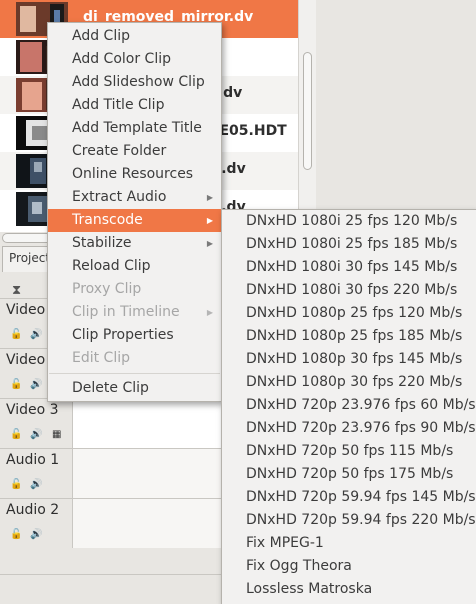 The width and height of the screenshot is (476, 604). What do you see at coordinates (101, 358) in the screenshot?
I see `menu-item-label: Edit Clip` at bounding box center [101, 358].